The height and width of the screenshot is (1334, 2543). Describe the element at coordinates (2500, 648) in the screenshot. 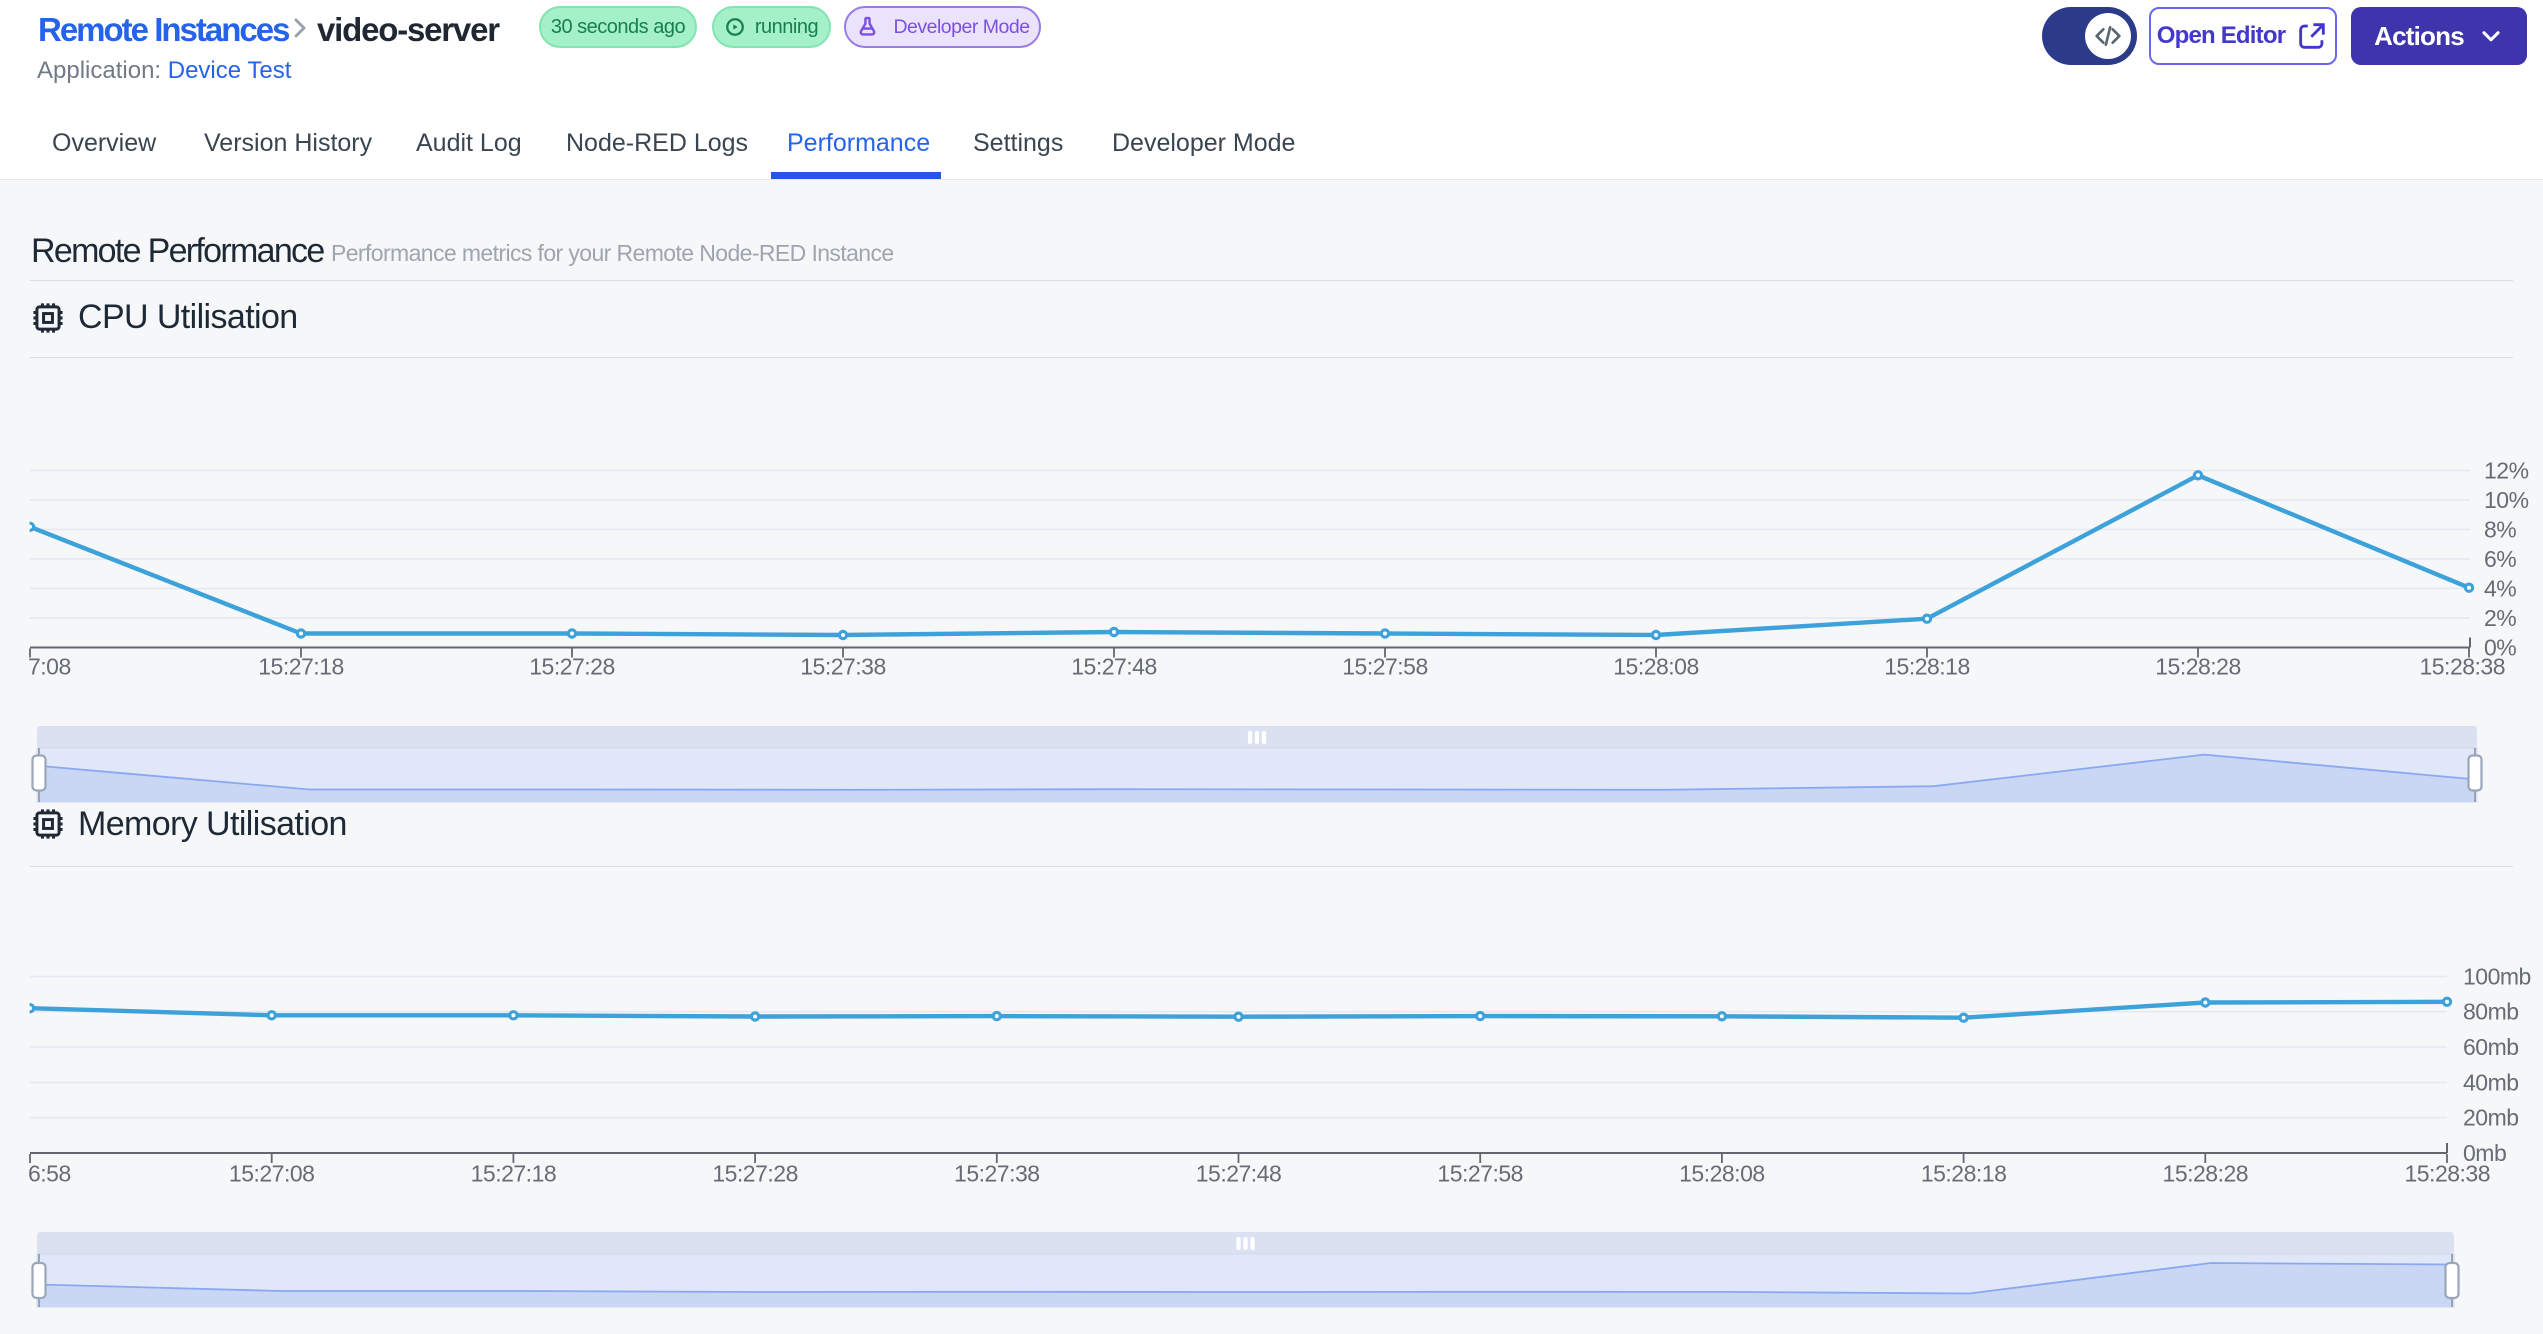

I see `svg-text: 0%` at that location.